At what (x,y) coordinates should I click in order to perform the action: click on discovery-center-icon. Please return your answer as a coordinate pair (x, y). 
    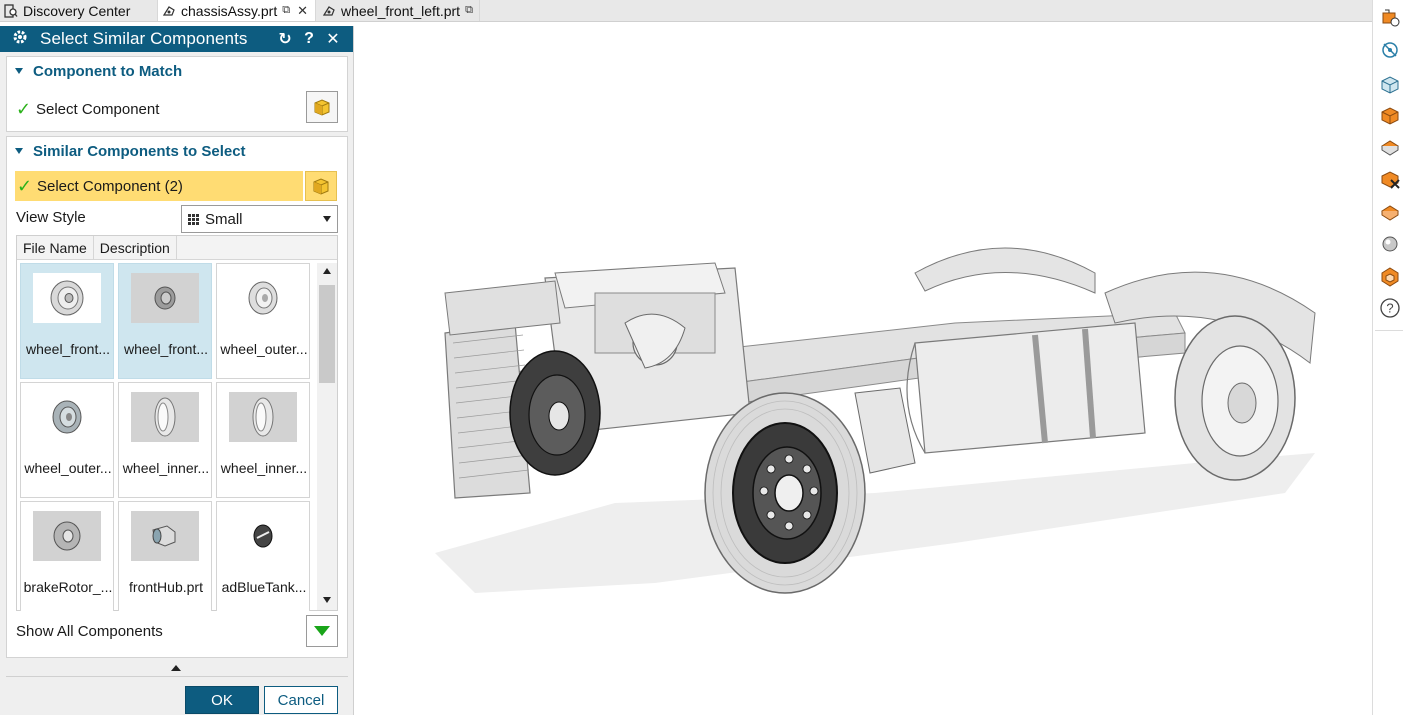
    Looking at the image, I should click on (11, 10).